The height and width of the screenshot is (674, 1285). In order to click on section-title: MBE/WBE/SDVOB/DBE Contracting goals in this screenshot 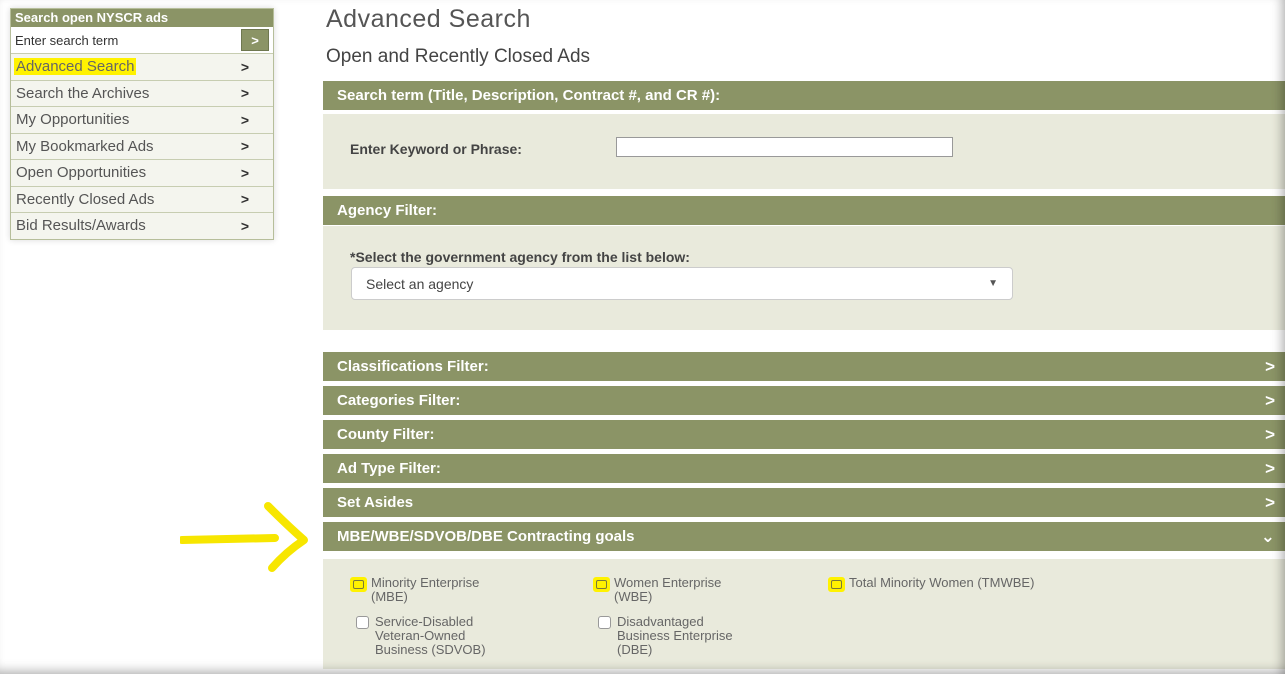, I will do `click(486, 536)`.